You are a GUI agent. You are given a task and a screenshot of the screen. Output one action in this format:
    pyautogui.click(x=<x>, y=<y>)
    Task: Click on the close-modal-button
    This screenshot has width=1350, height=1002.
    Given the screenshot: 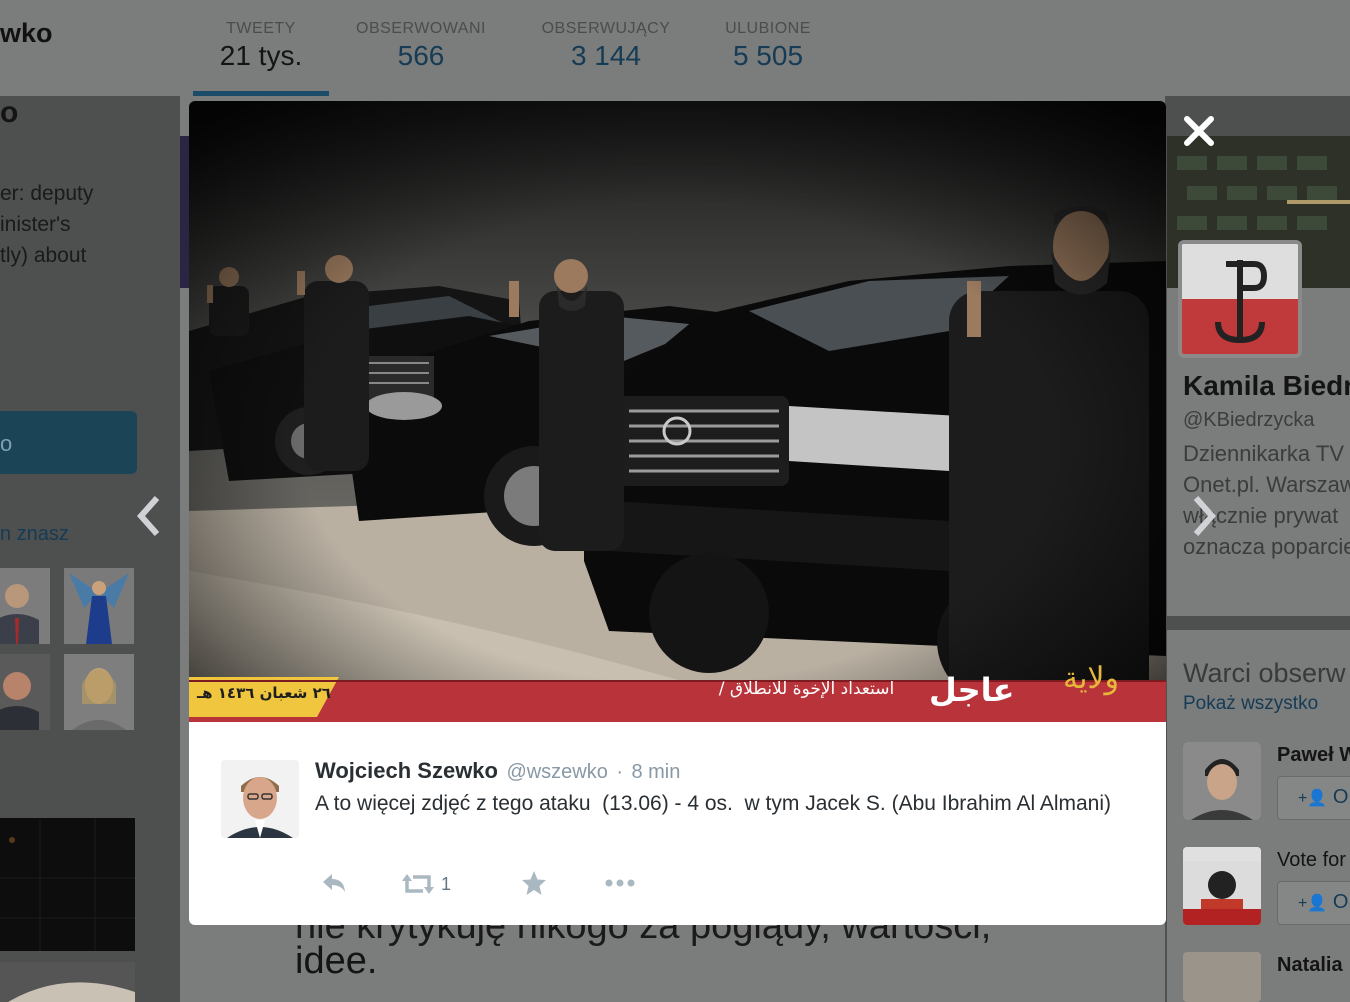 What is the action you would take?
    pyautogui.click(x=1199, y=131)
    